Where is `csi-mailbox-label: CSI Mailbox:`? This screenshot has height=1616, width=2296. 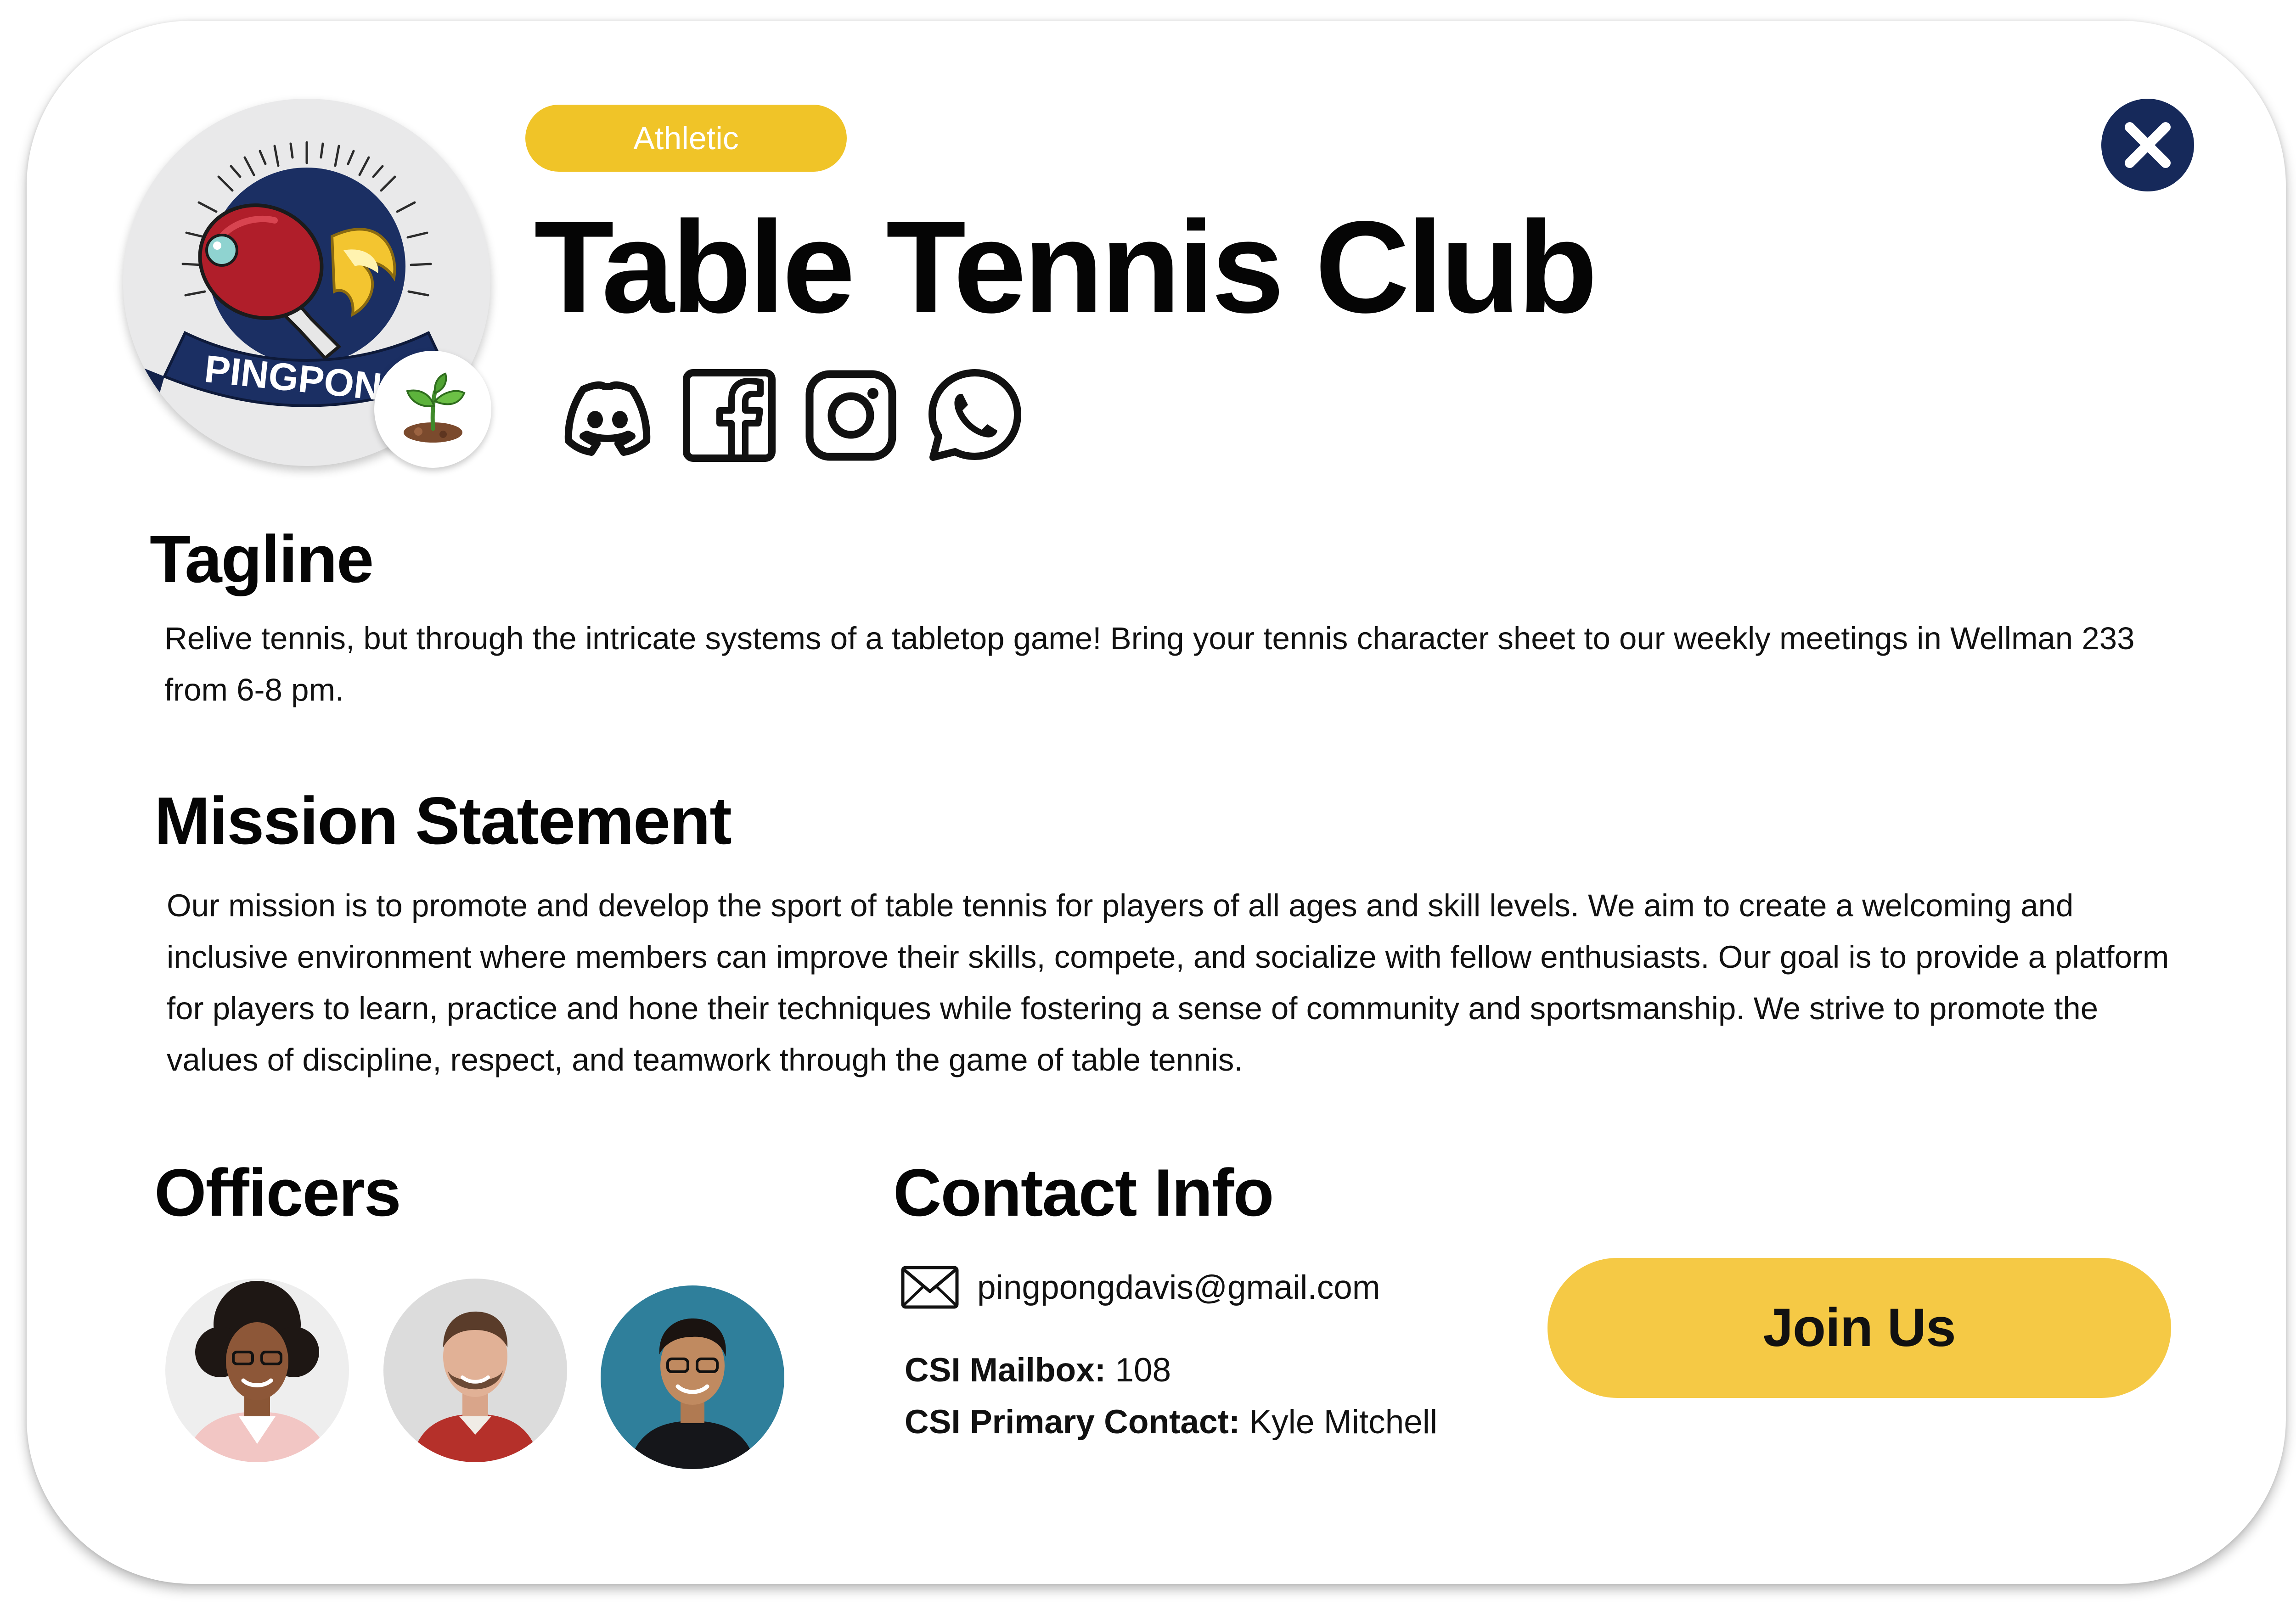
csi-mailbox-label: CSI Mailbox: is located at coordinates (1005, 1370).